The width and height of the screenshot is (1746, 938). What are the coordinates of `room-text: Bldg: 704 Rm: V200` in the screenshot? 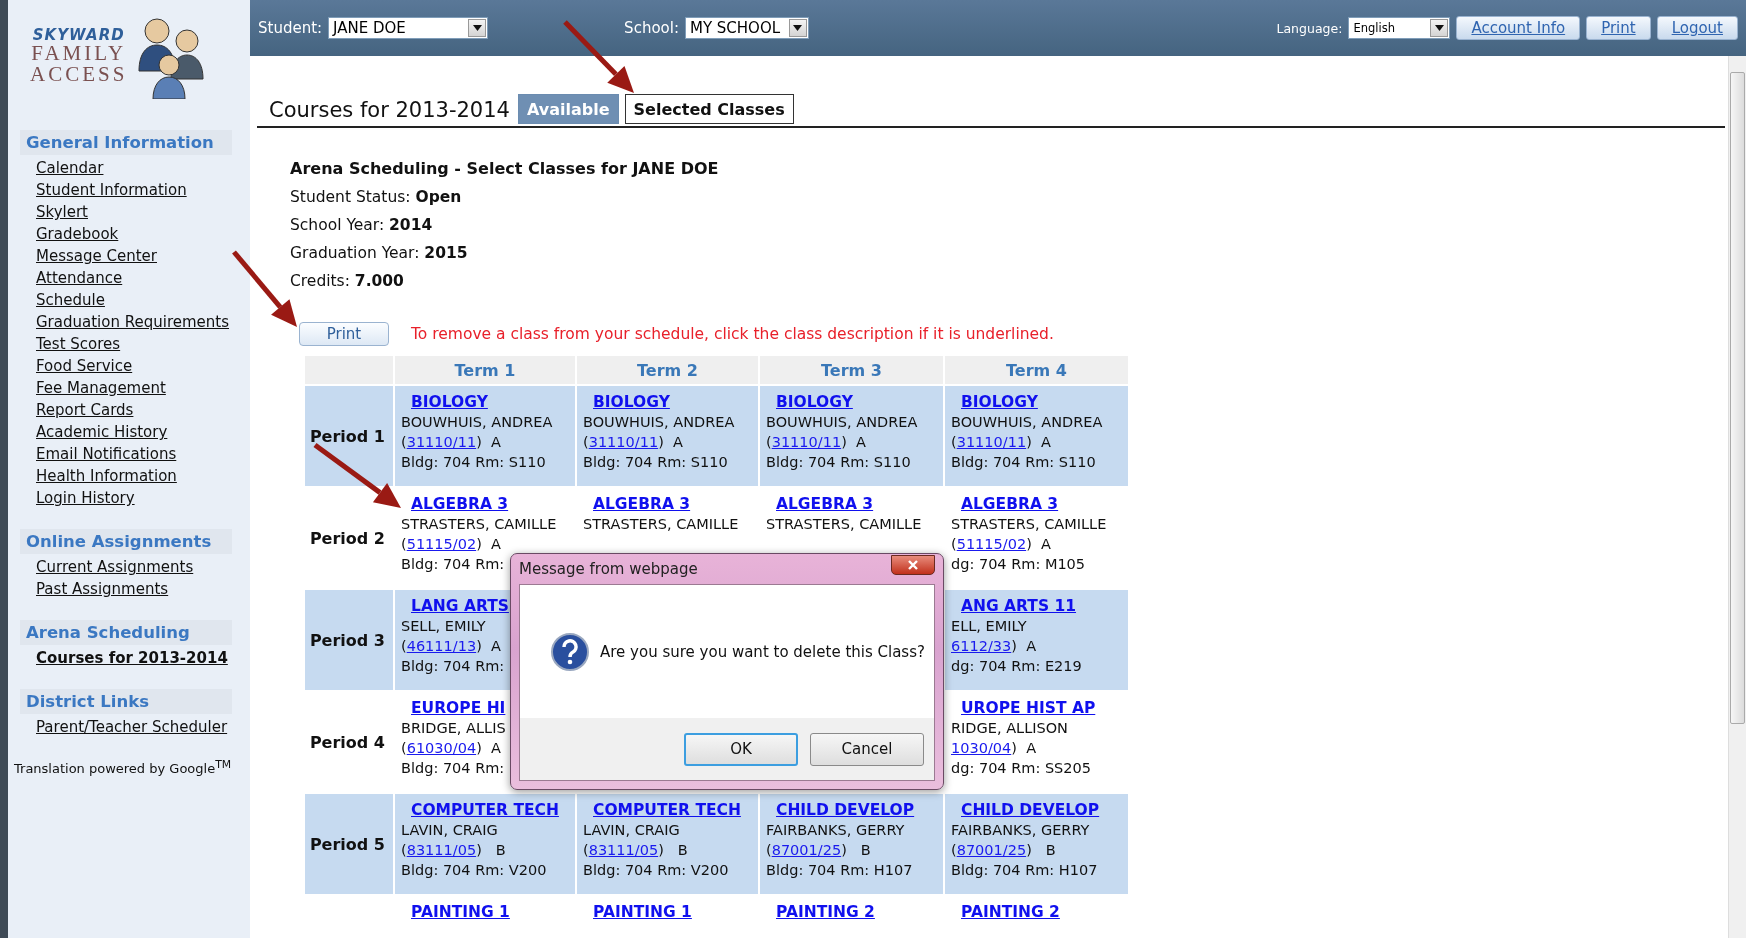 It's located at (474, 870).